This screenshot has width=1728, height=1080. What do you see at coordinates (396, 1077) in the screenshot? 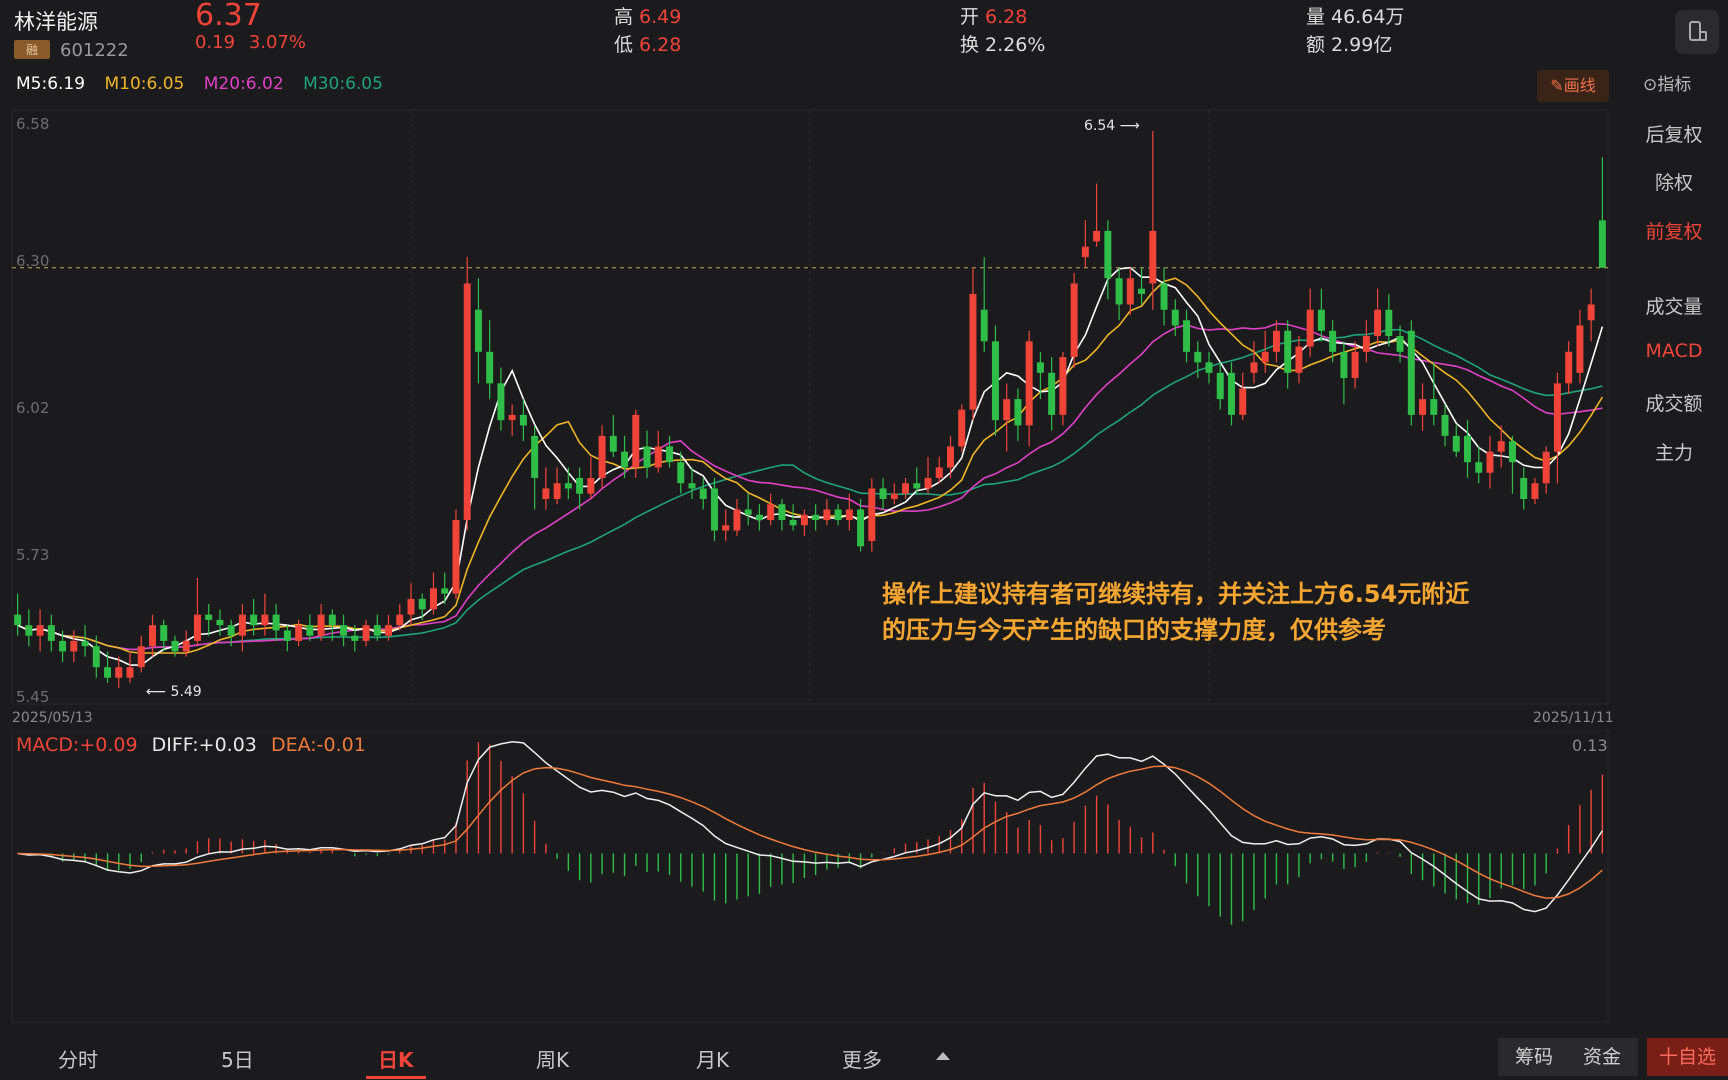
I see `active-tab-indicator` at bounding box center [396, 1077].